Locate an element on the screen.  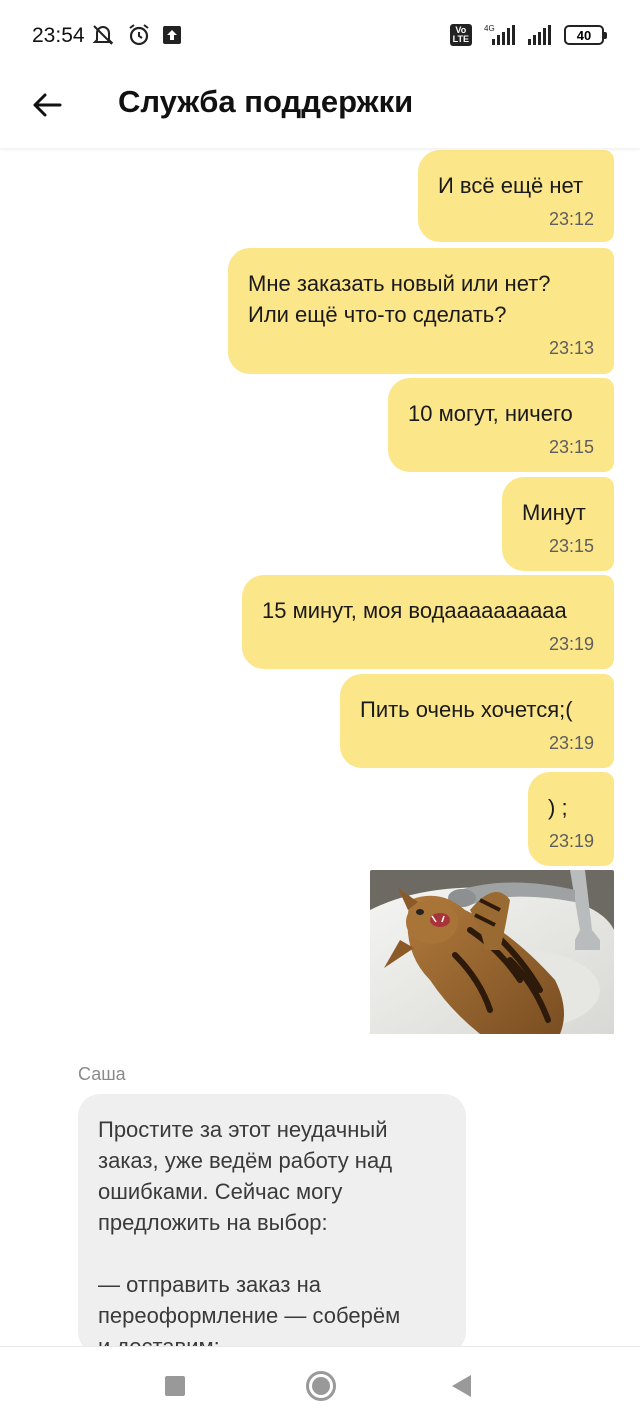
status-time: 23:54 is located at coordinates (58, 35).